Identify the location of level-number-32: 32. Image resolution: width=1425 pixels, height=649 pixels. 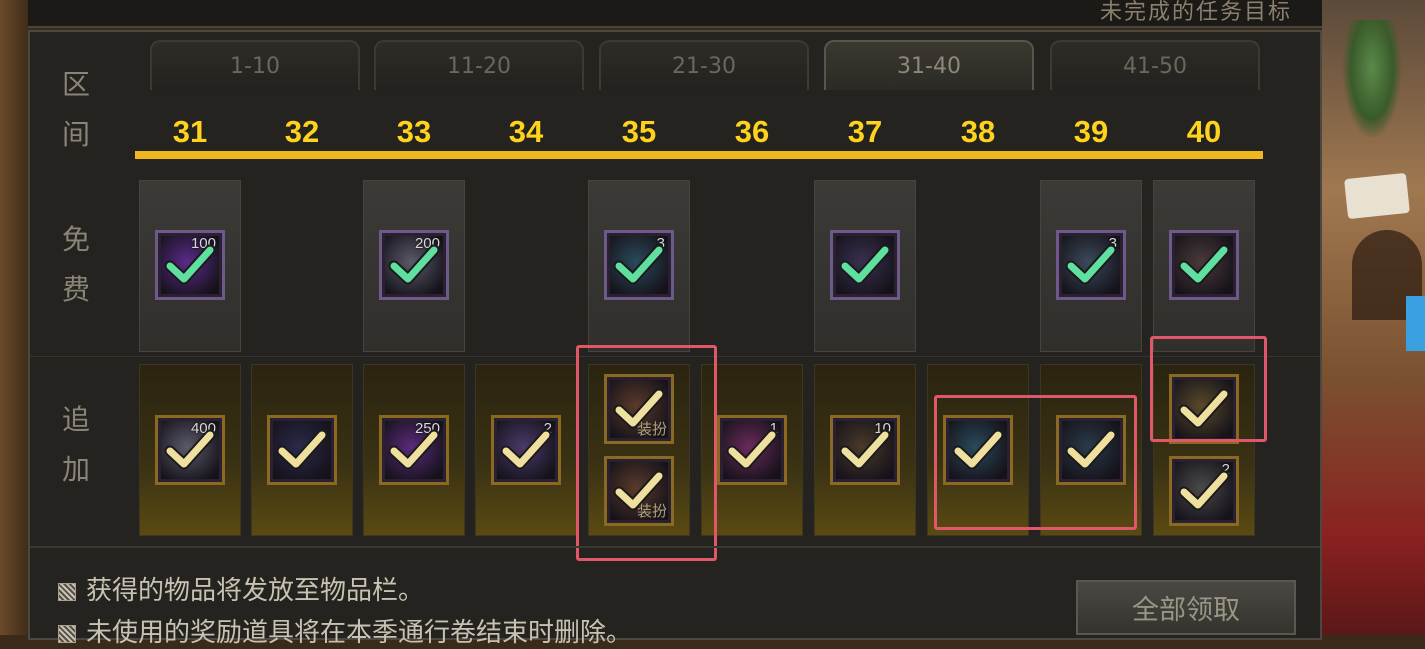
(302, 131).